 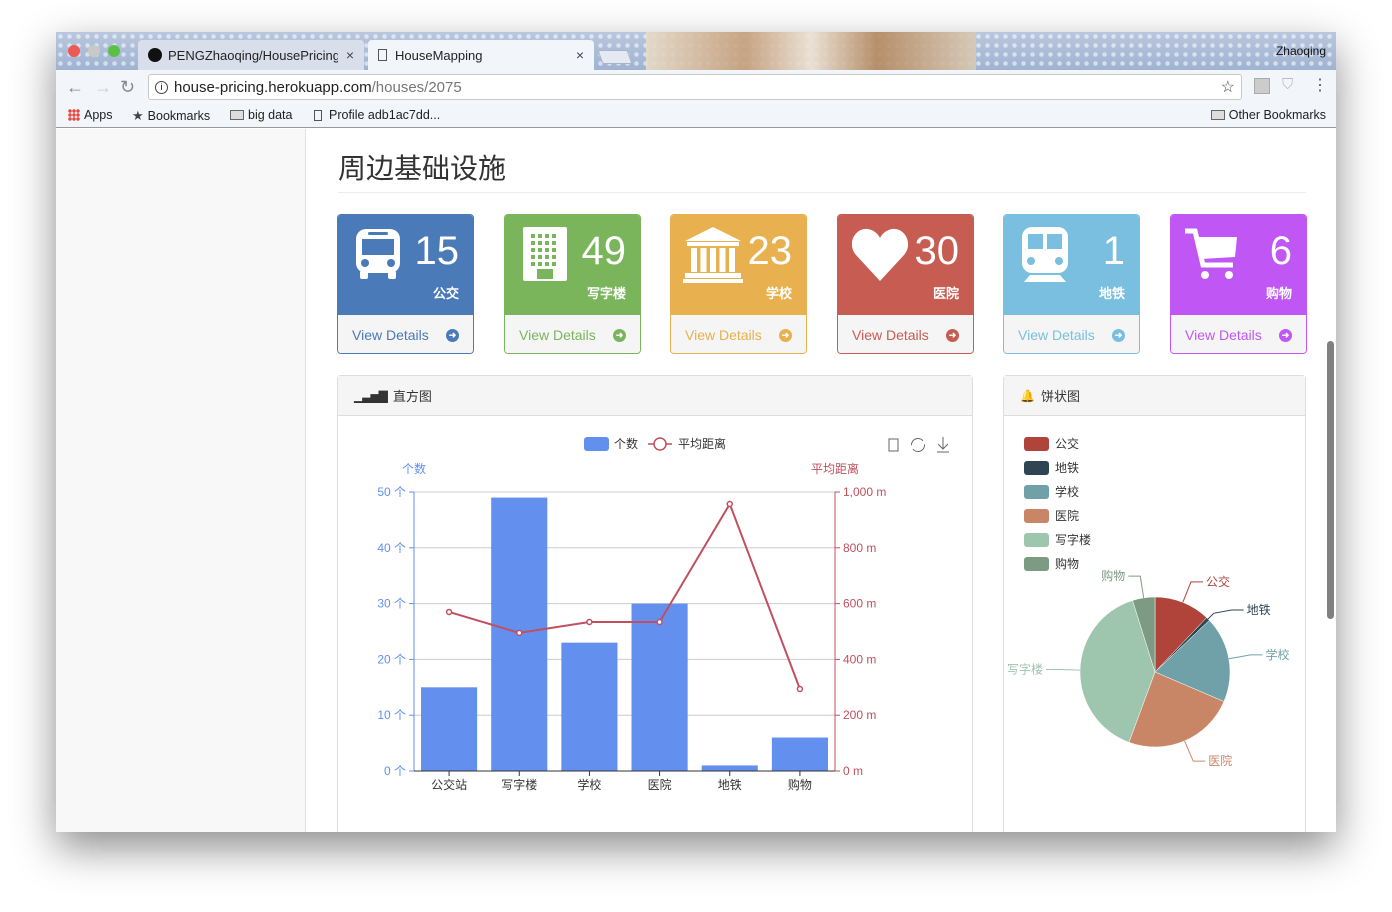 What do you see at coordinates (273, 87) in the screenshot?
I see `url-host: house-pricing.herokuapp.com` at bounding box center [273, 87].